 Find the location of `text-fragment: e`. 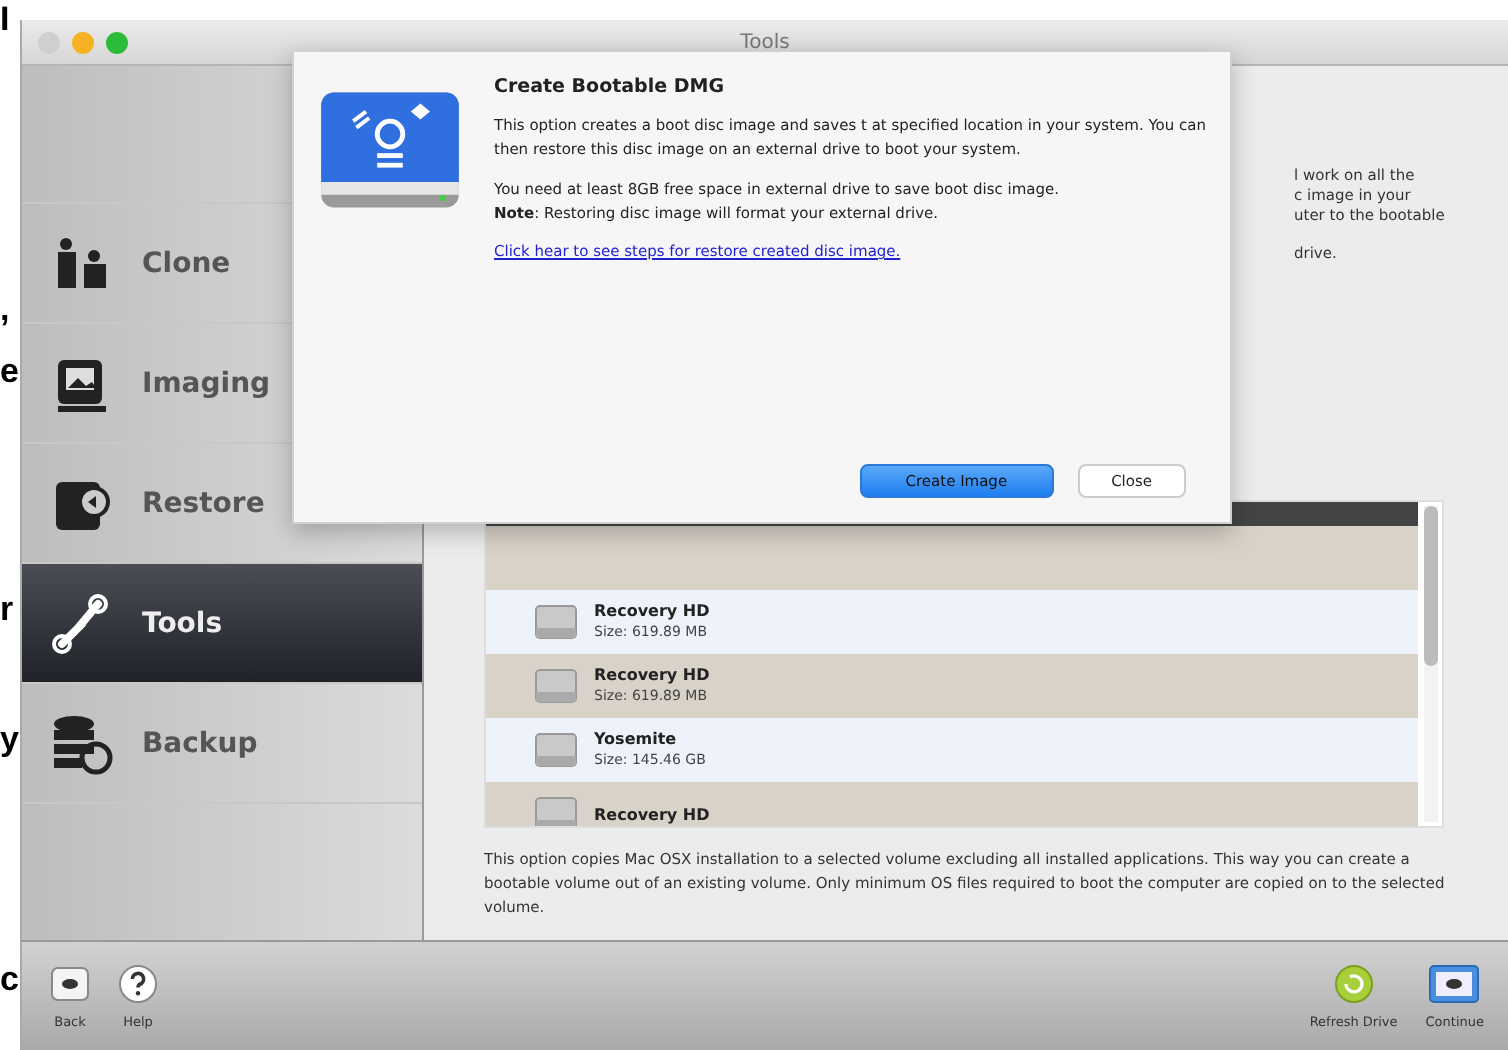

text-fragment: e is located at coordinates (9, 372).